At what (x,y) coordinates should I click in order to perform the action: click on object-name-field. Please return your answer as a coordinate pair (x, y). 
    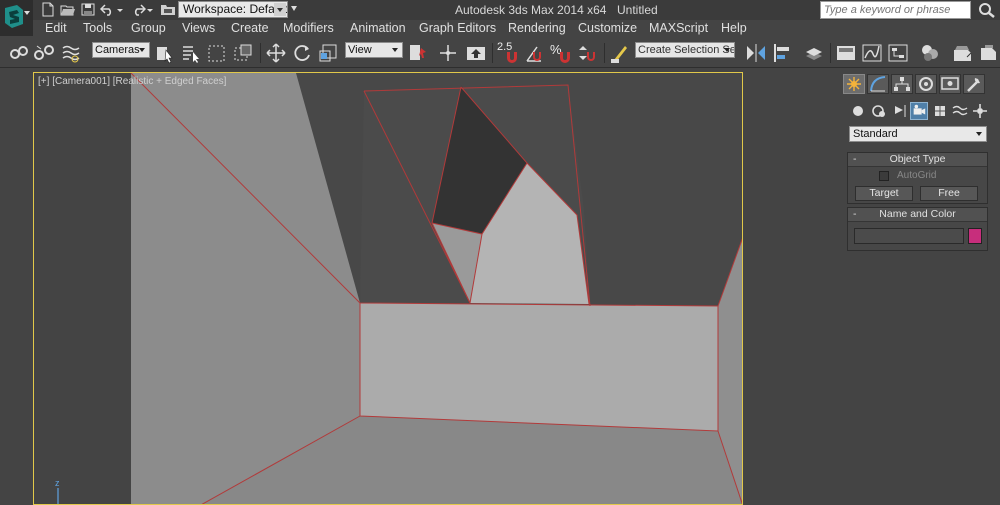
    Looking at the image, I should click on (909, 236).